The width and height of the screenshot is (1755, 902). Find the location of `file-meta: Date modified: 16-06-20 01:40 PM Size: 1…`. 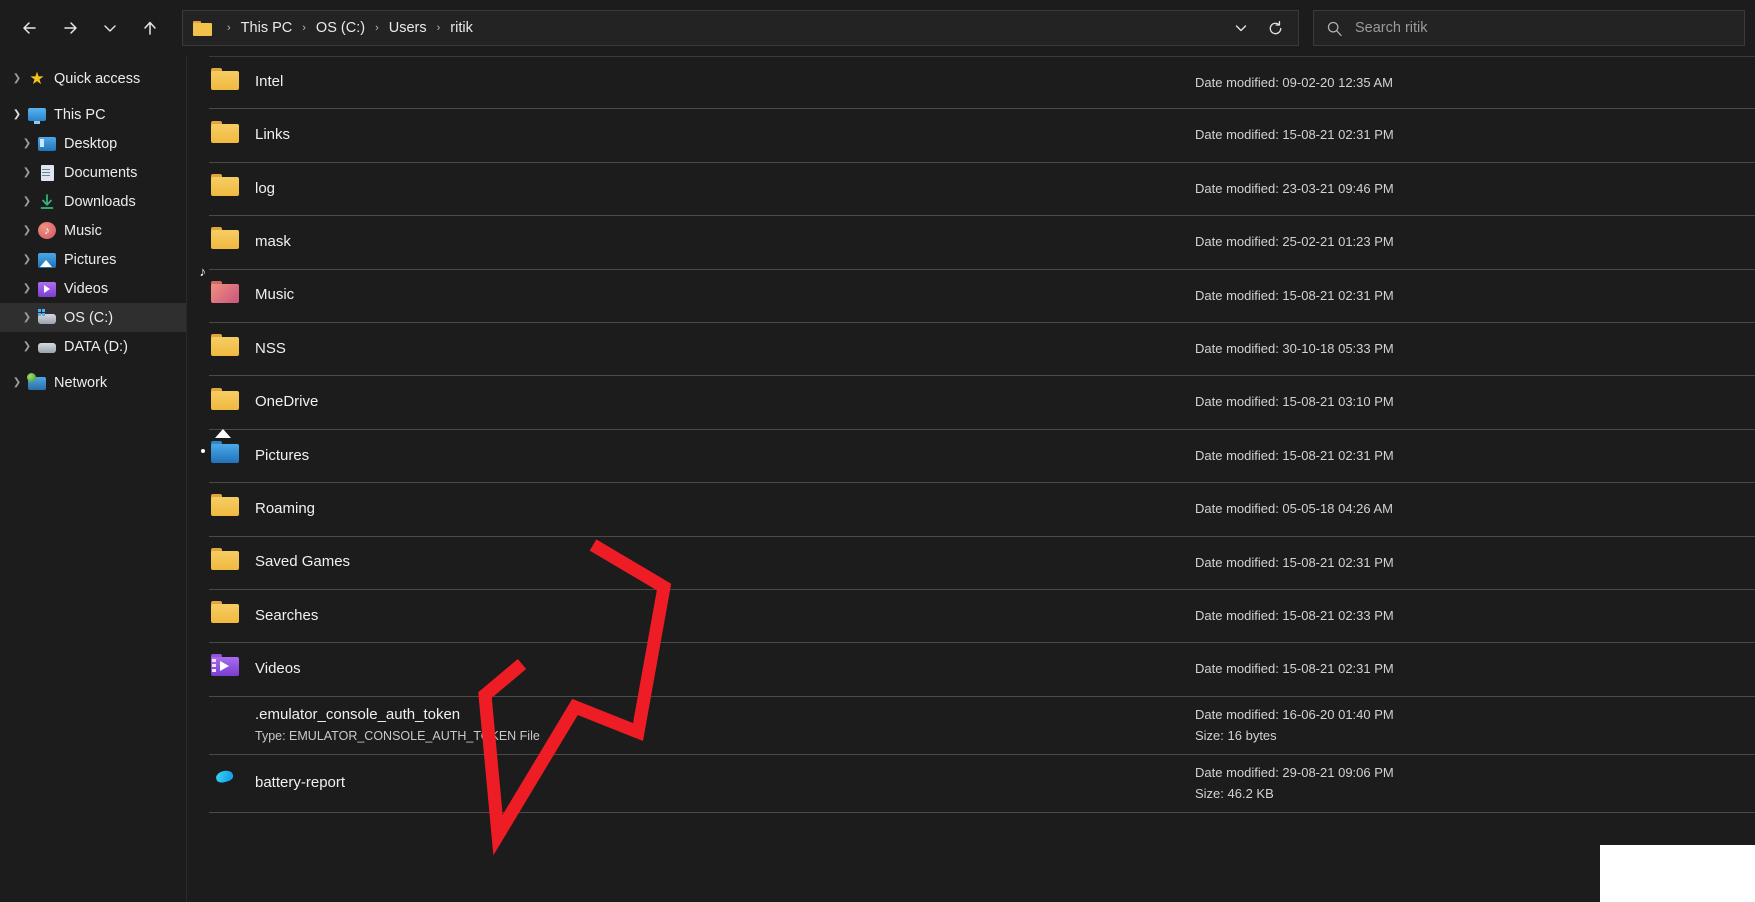

file-meta: Date modified: 16-06-20 01:40 PM Size: 1… is located at coordinates (1475, 725).